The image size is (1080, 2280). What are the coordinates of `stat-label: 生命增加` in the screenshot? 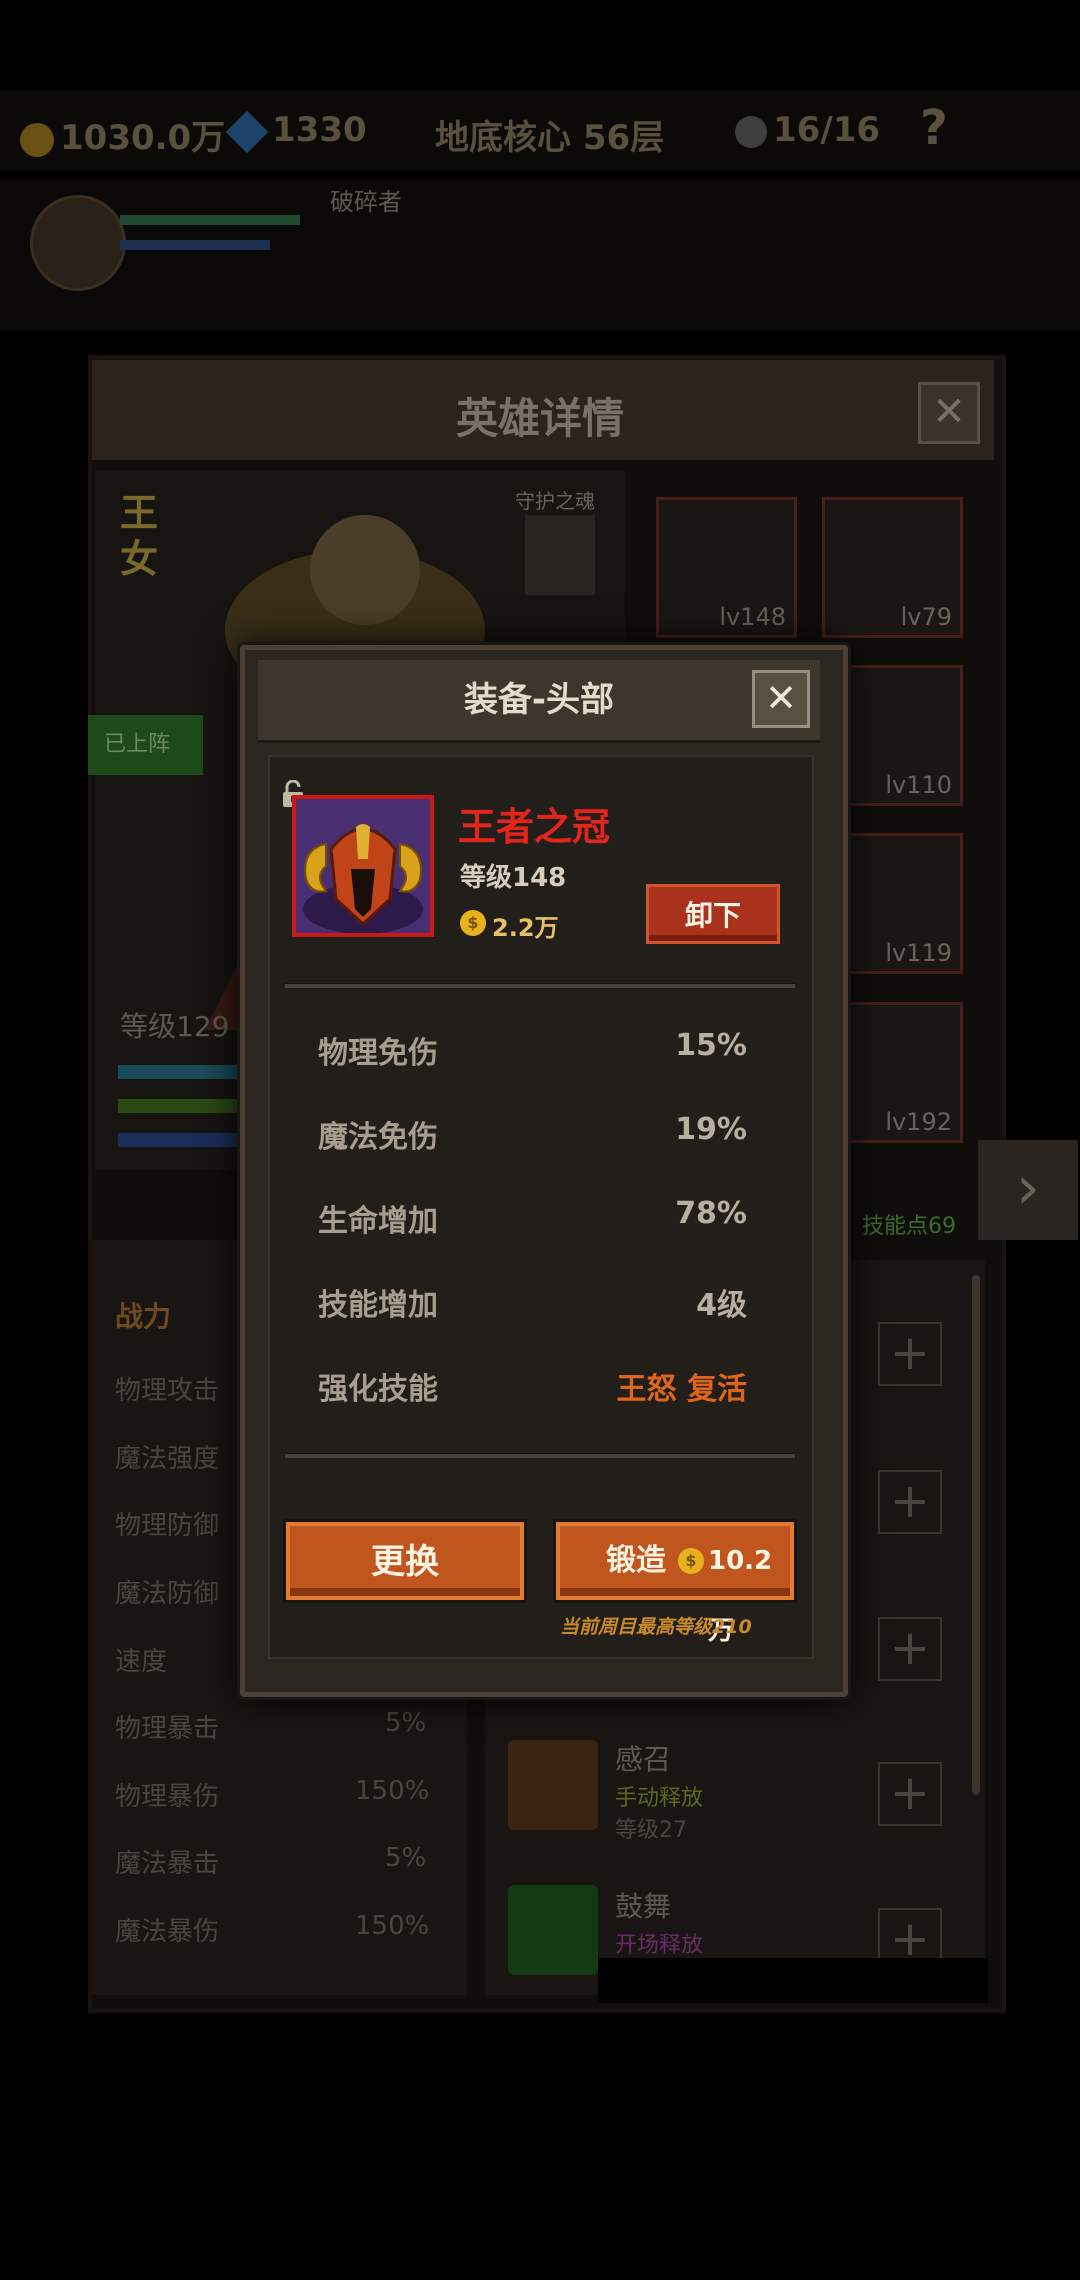 It's located at (378, 1221).